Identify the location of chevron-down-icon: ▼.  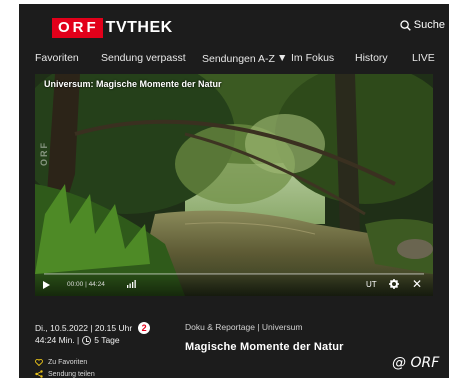
(282, 58).